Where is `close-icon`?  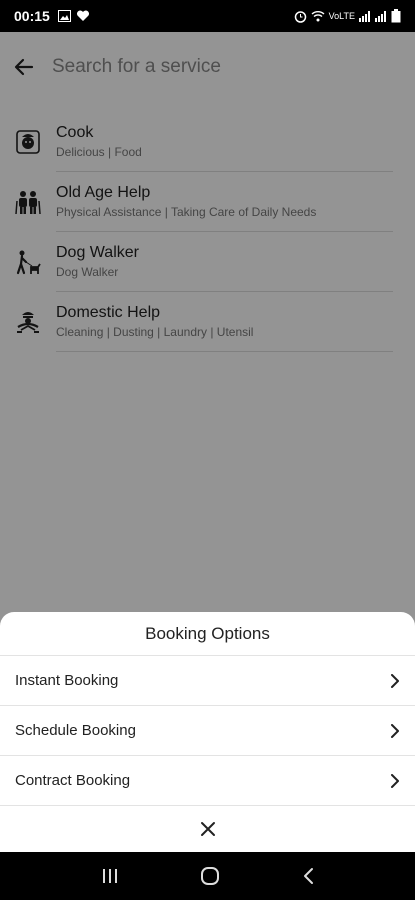 close-icon is located at coordinates (208, 829).